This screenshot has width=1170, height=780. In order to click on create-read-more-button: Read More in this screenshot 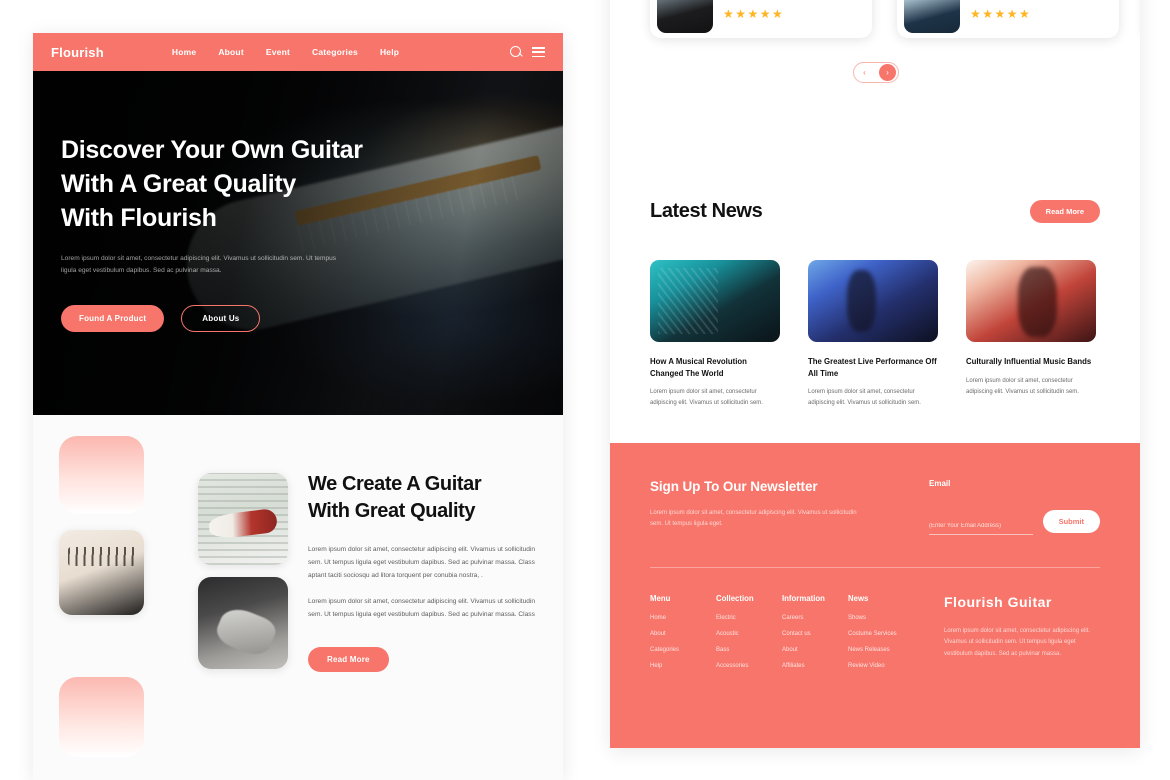, I will do `click(348, 660)`.